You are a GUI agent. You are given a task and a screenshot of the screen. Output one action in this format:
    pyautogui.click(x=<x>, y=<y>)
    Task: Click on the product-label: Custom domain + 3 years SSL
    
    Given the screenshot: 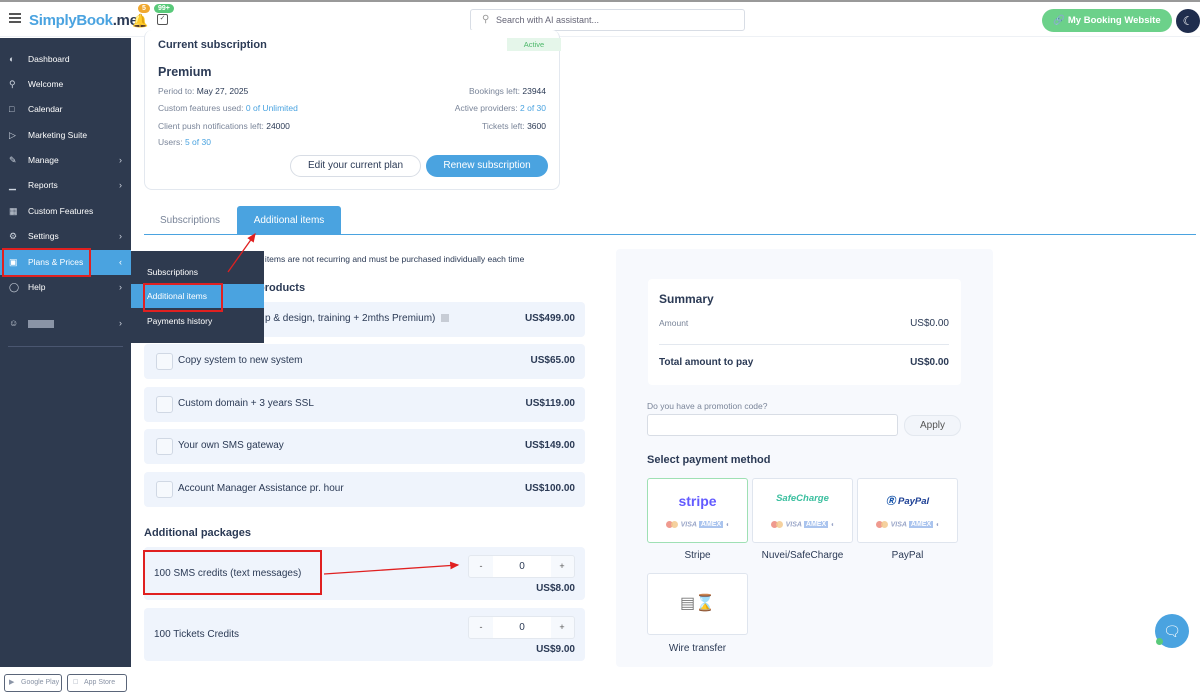 What is the action you would take?
    pyautogui.click(x=246, y=403)
    